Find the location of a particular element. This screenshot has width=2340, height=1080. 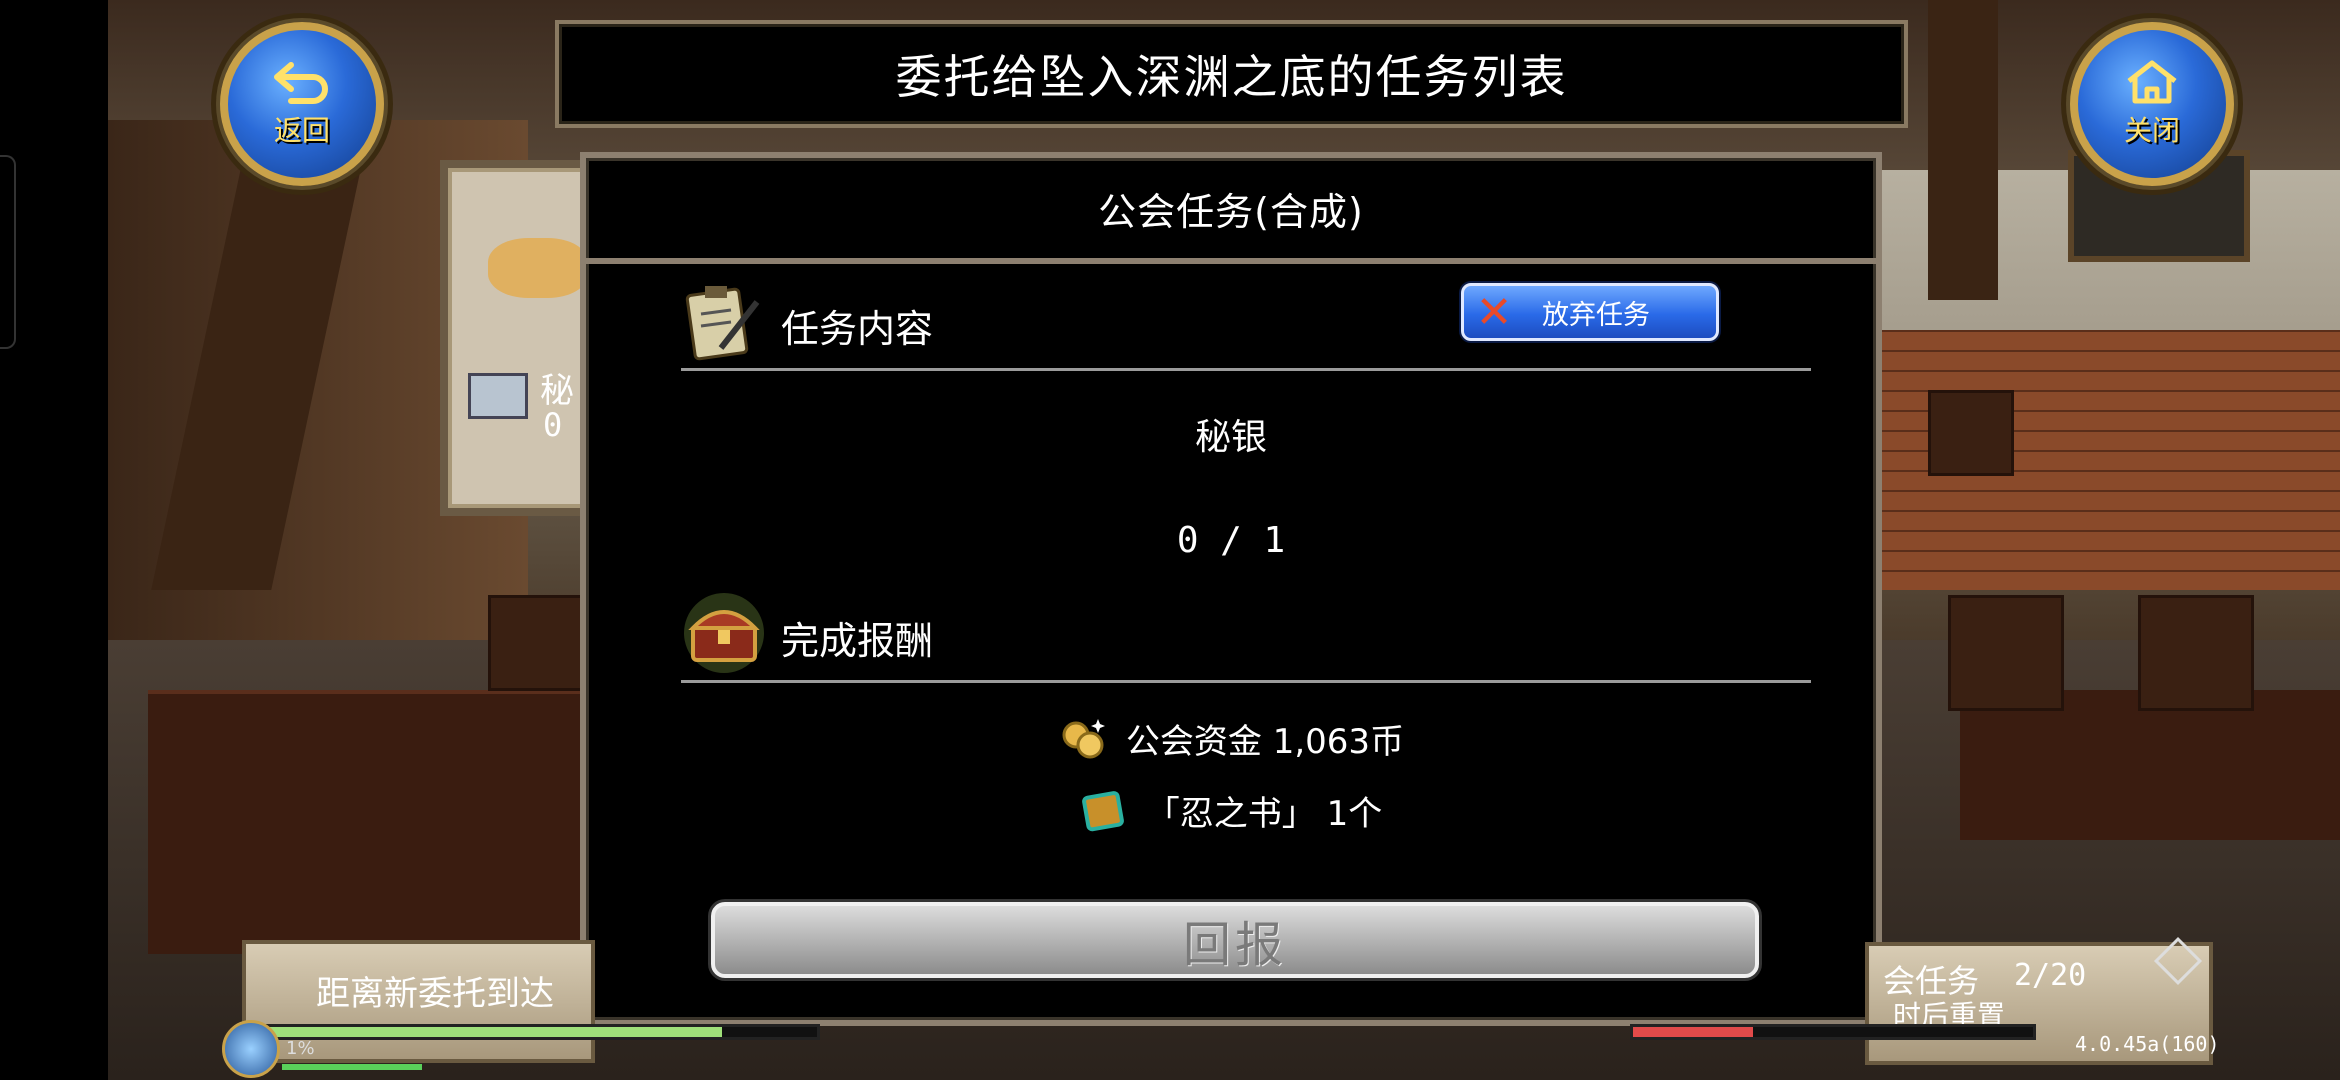

reward-row-book: 「忍之书」 1个 is located at coordinates (1231, 810).